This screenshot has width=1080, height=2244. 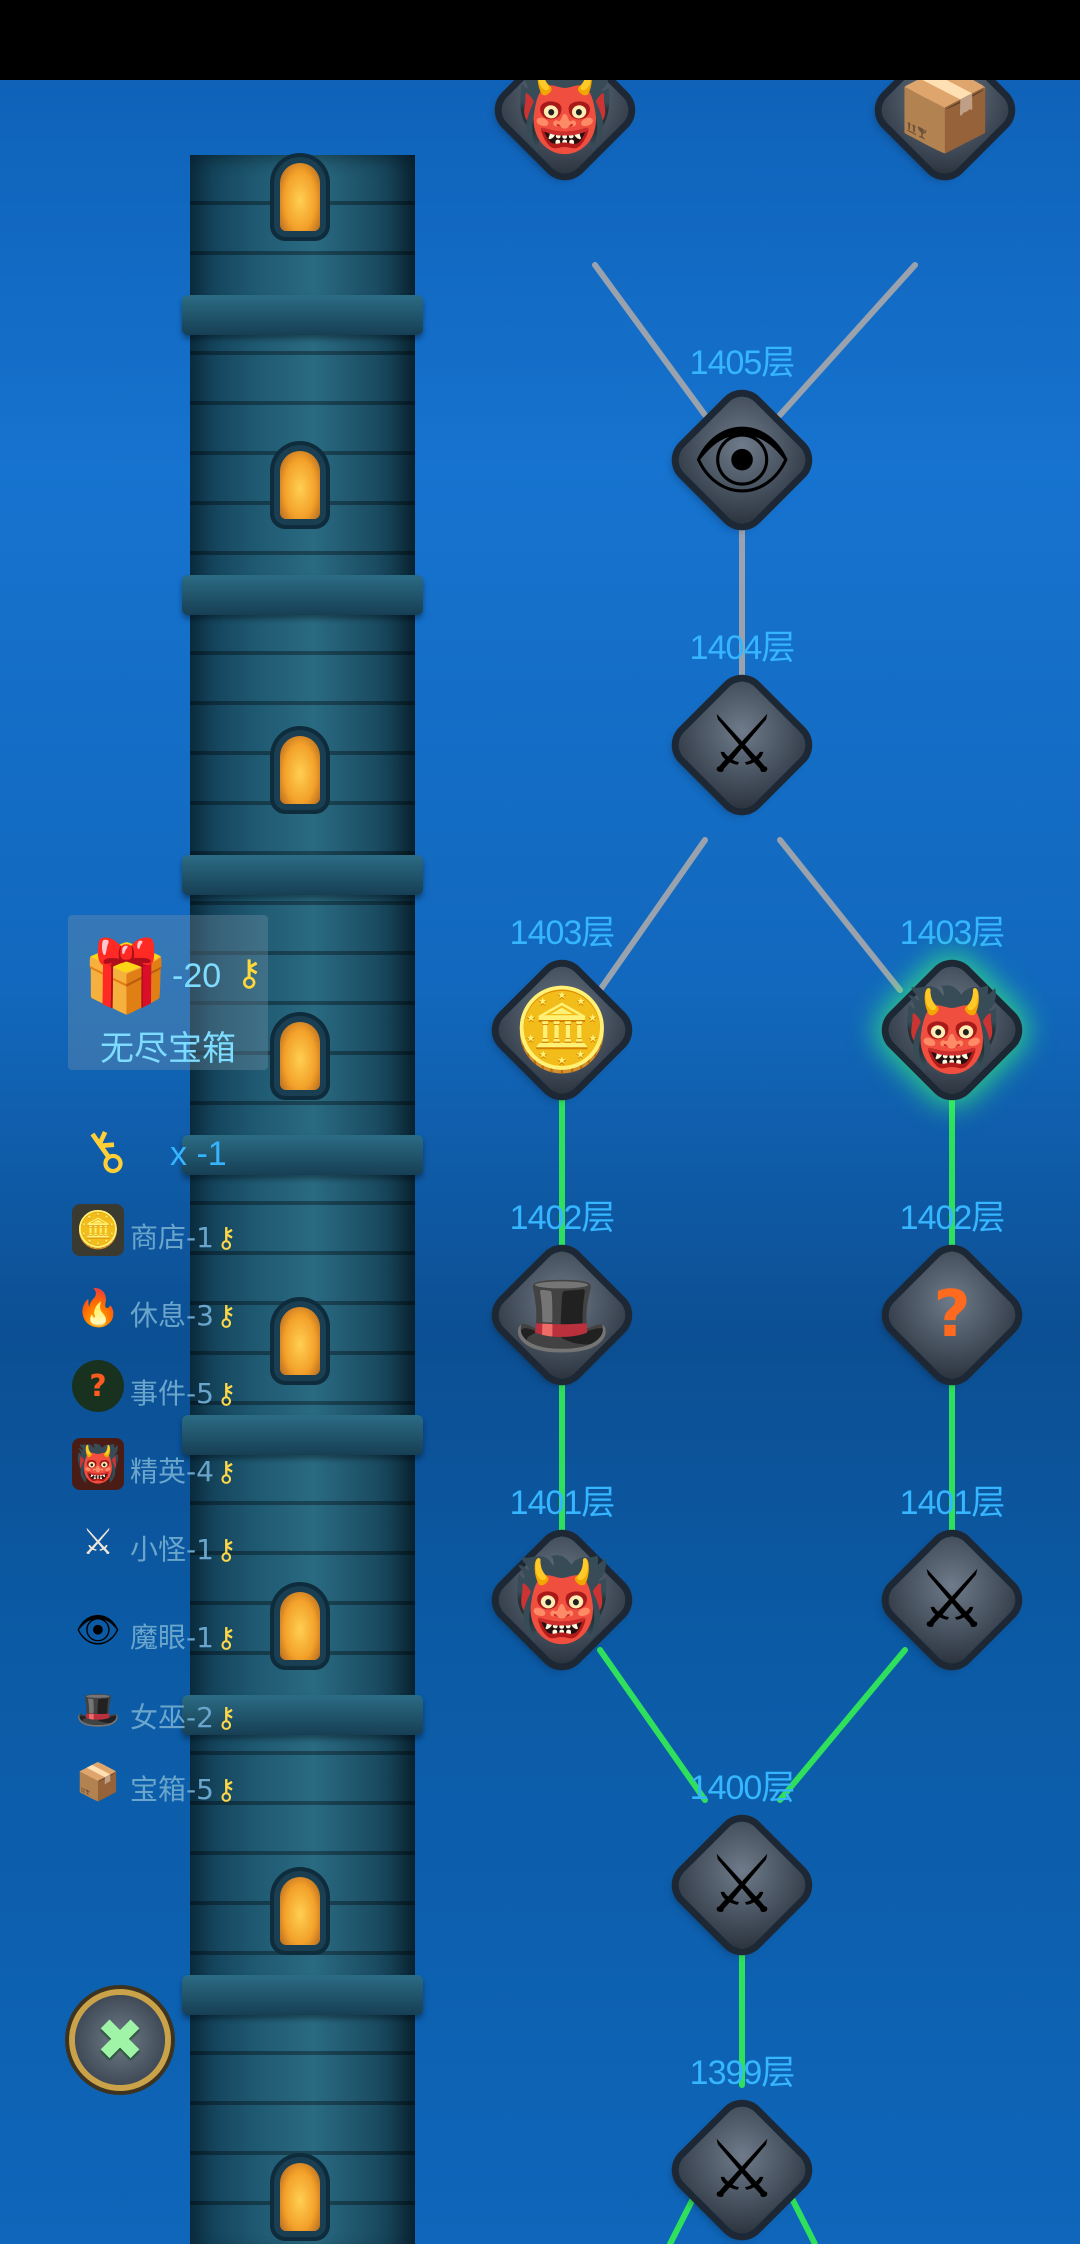 What do you see at coordinates (158, 1789) in the screenshot?
I see `legend-name: 宝箱` at bounding box center [158, 1789].